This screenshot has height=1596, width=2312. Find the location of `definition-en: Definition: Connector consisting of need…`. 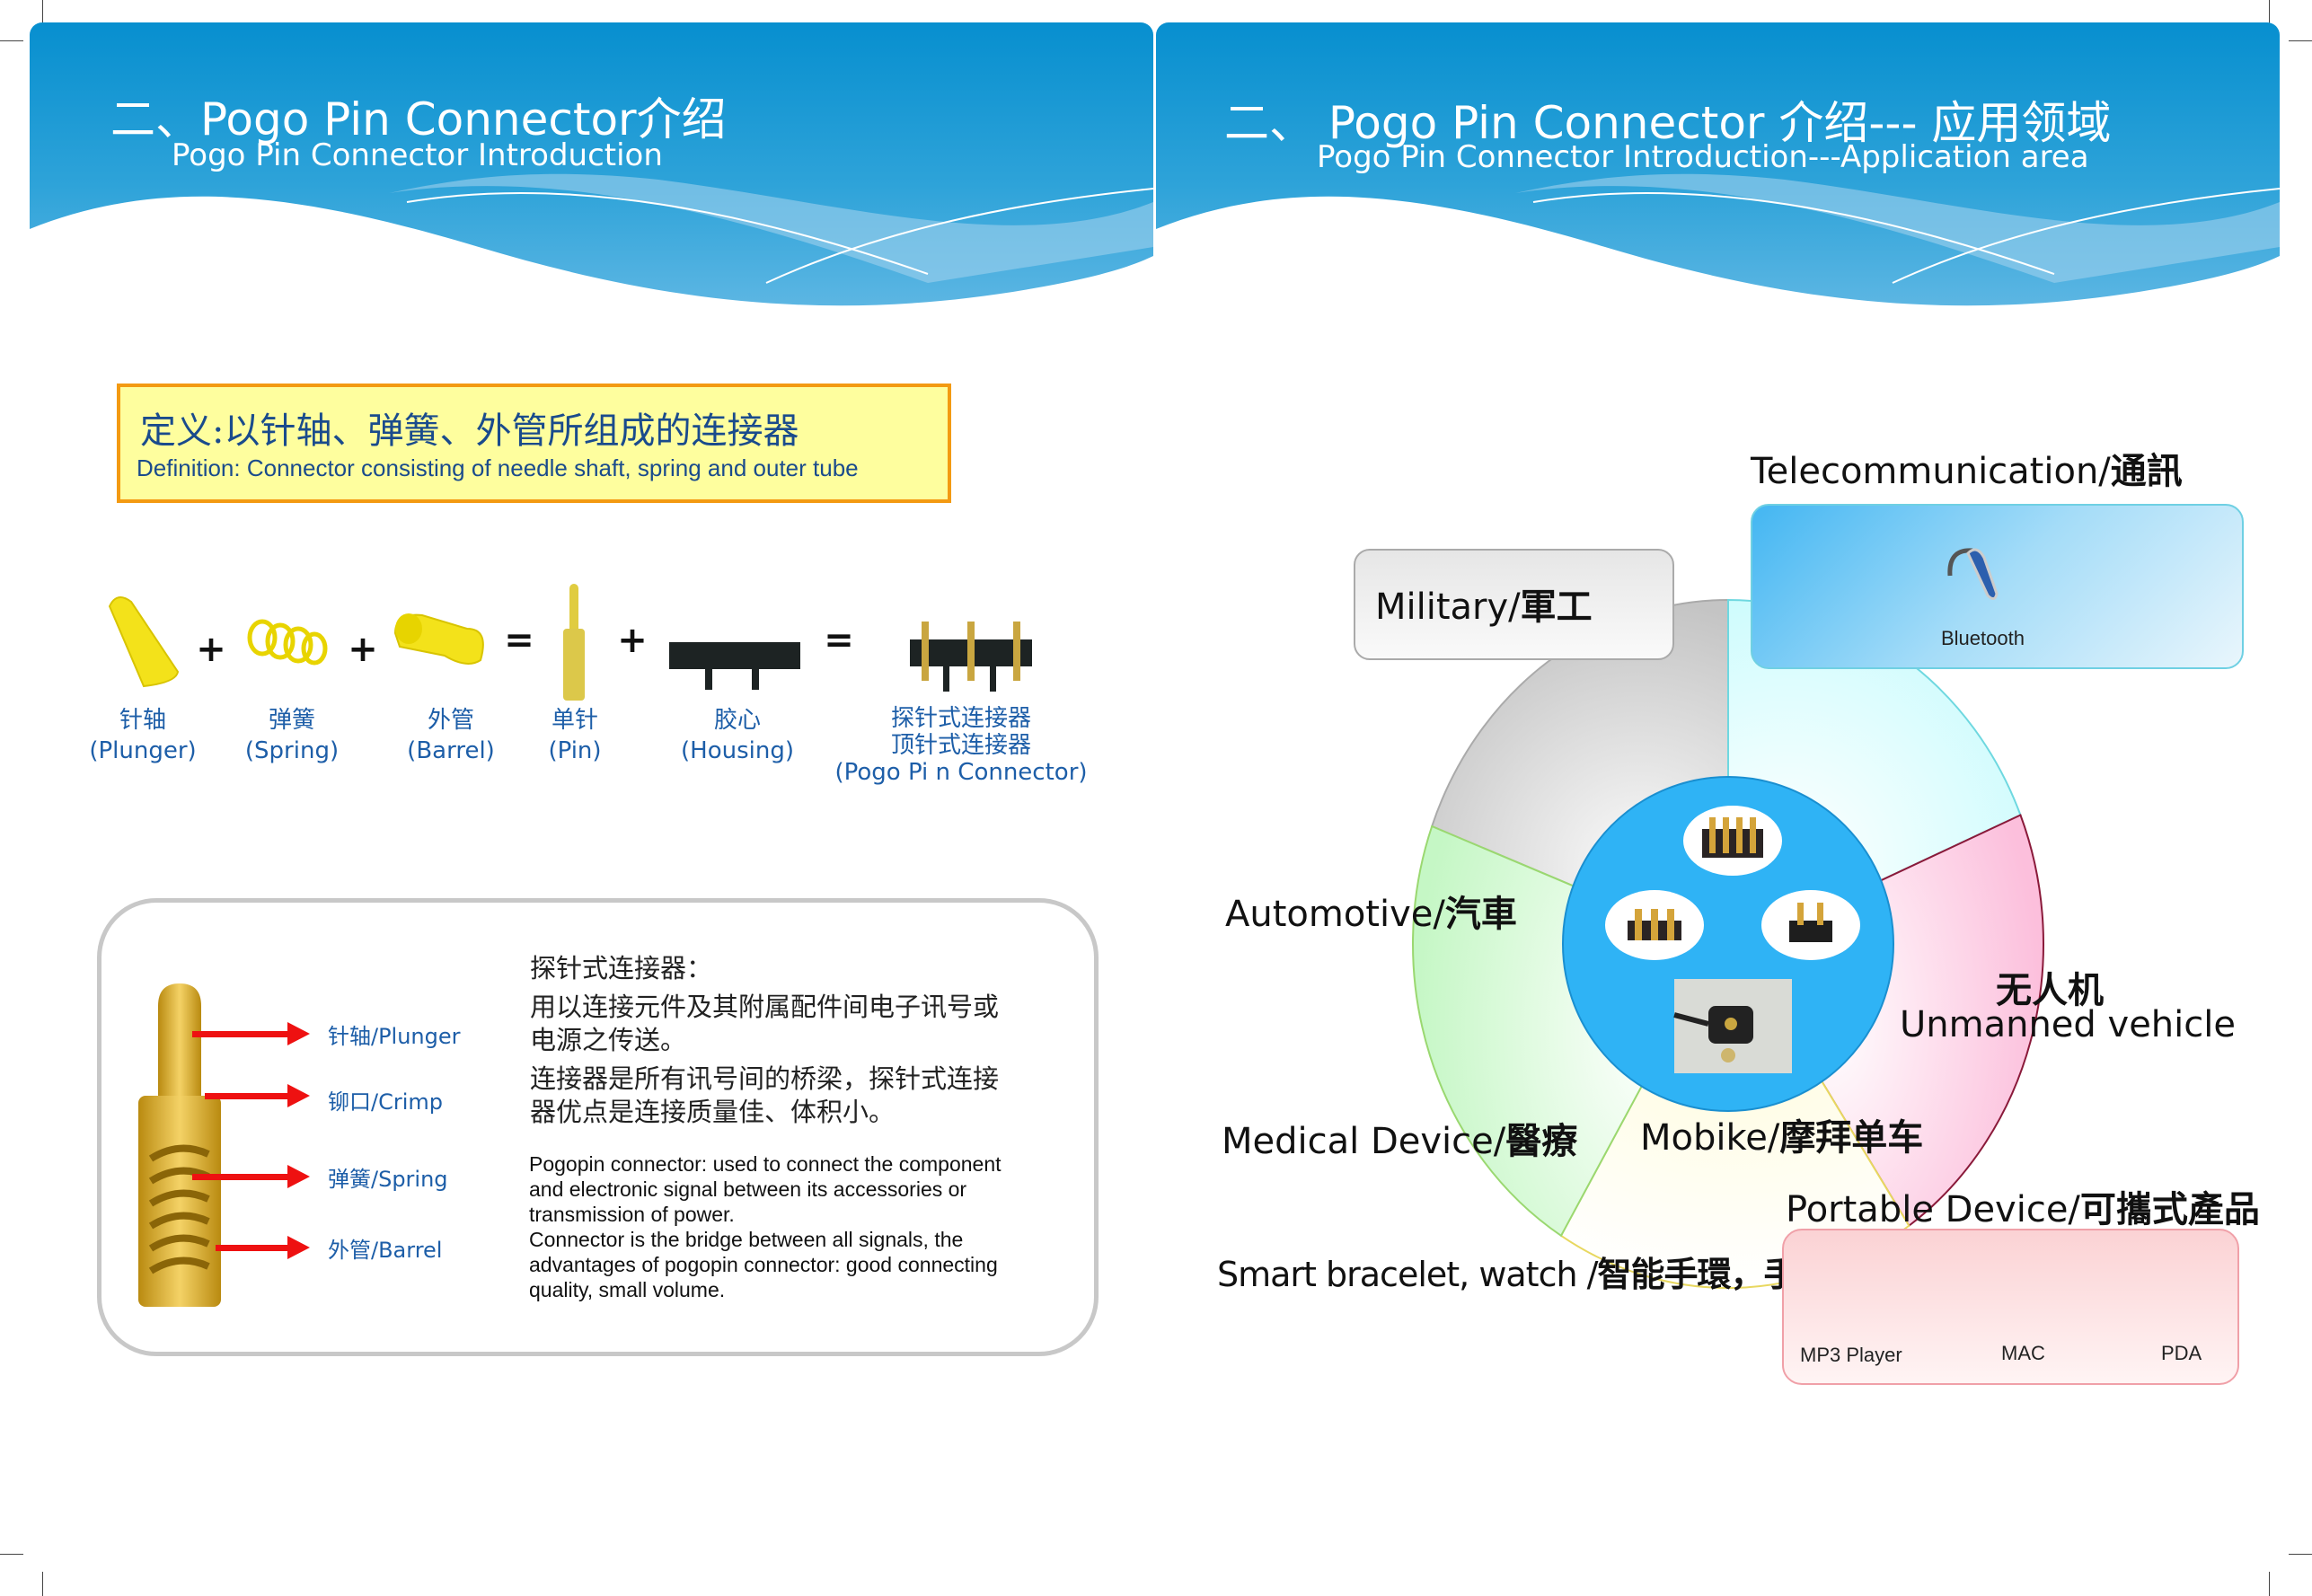

definition-en: Definition: Connector consisting of need… is located at coordinates (498, 467).